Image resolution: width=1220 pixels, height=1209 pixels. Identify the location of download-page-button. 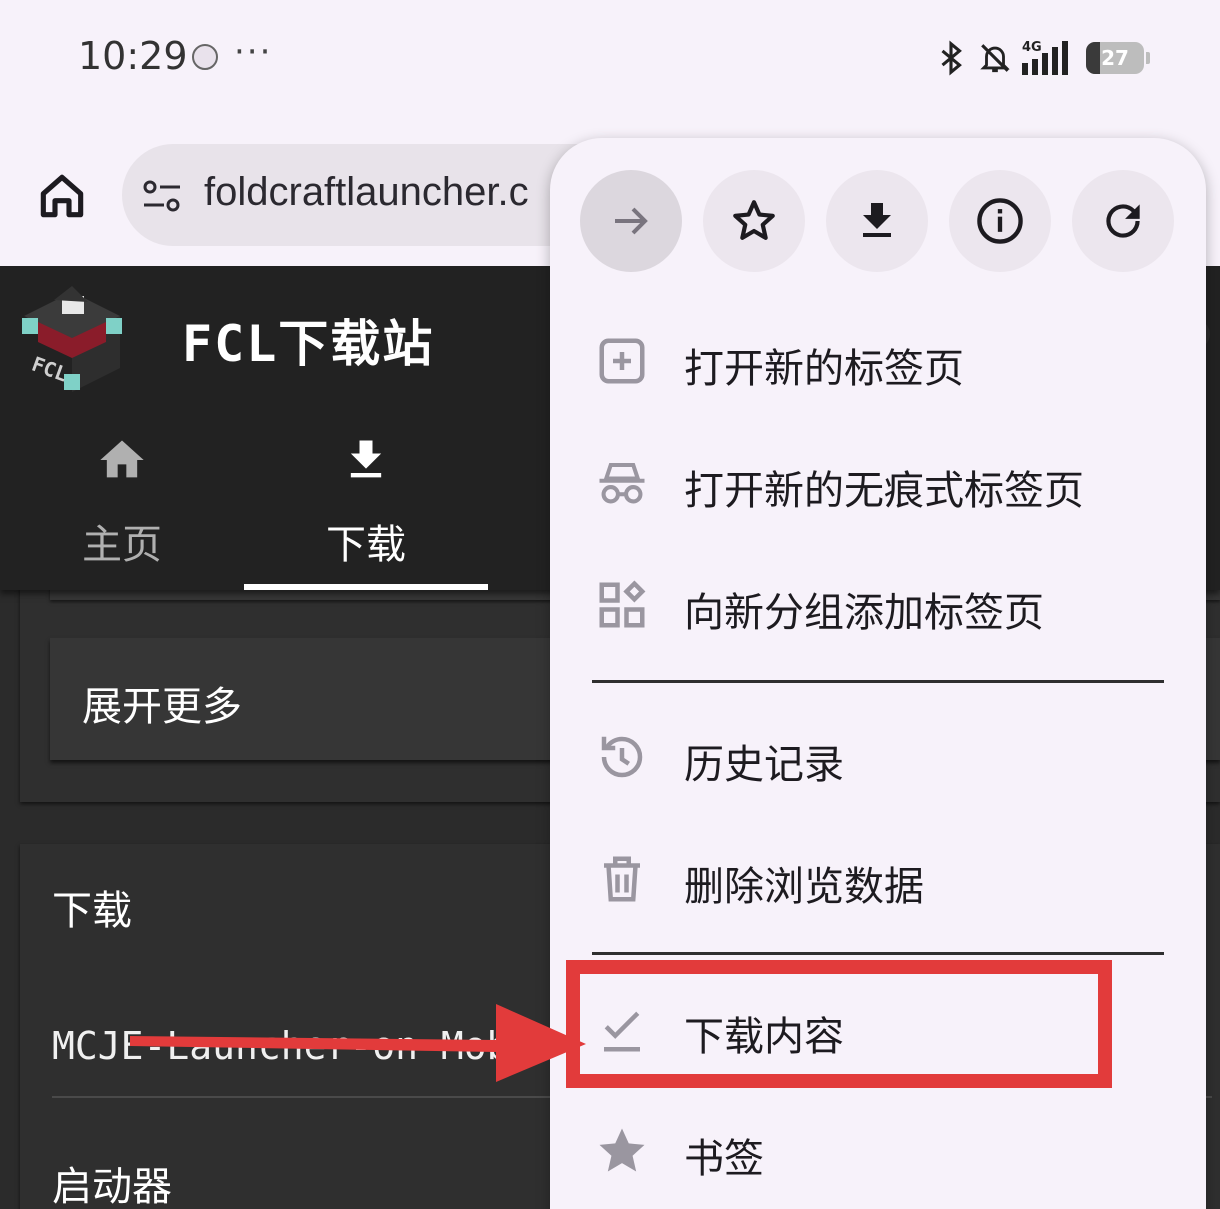
(877, 221).